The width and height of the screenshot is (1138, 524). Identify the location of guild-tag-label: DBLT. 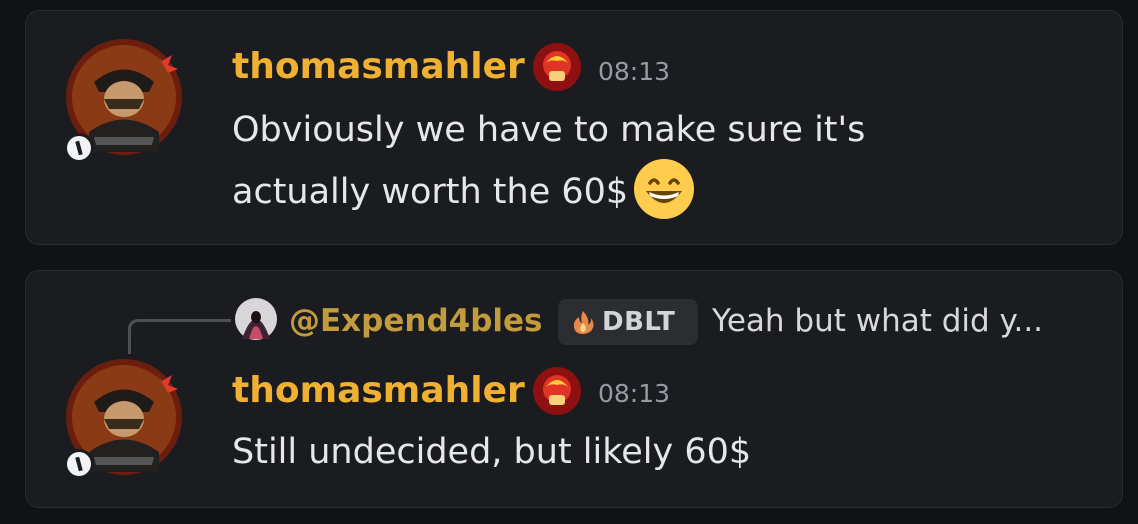
(639, 322).